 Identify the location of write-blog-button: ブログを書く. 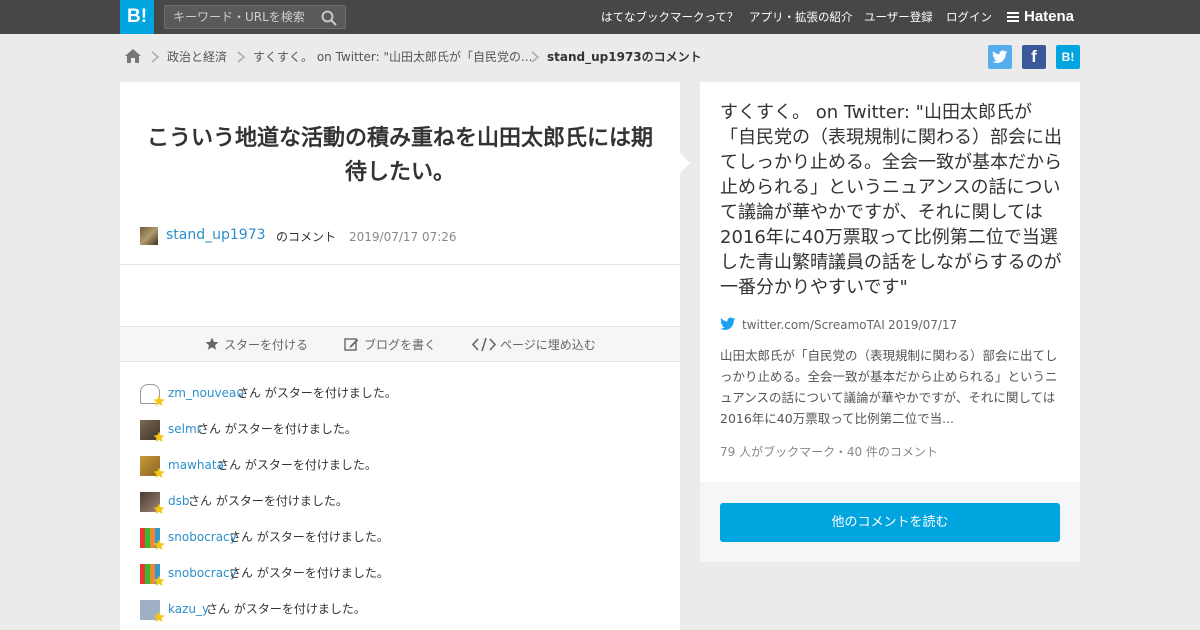
(394, 345).